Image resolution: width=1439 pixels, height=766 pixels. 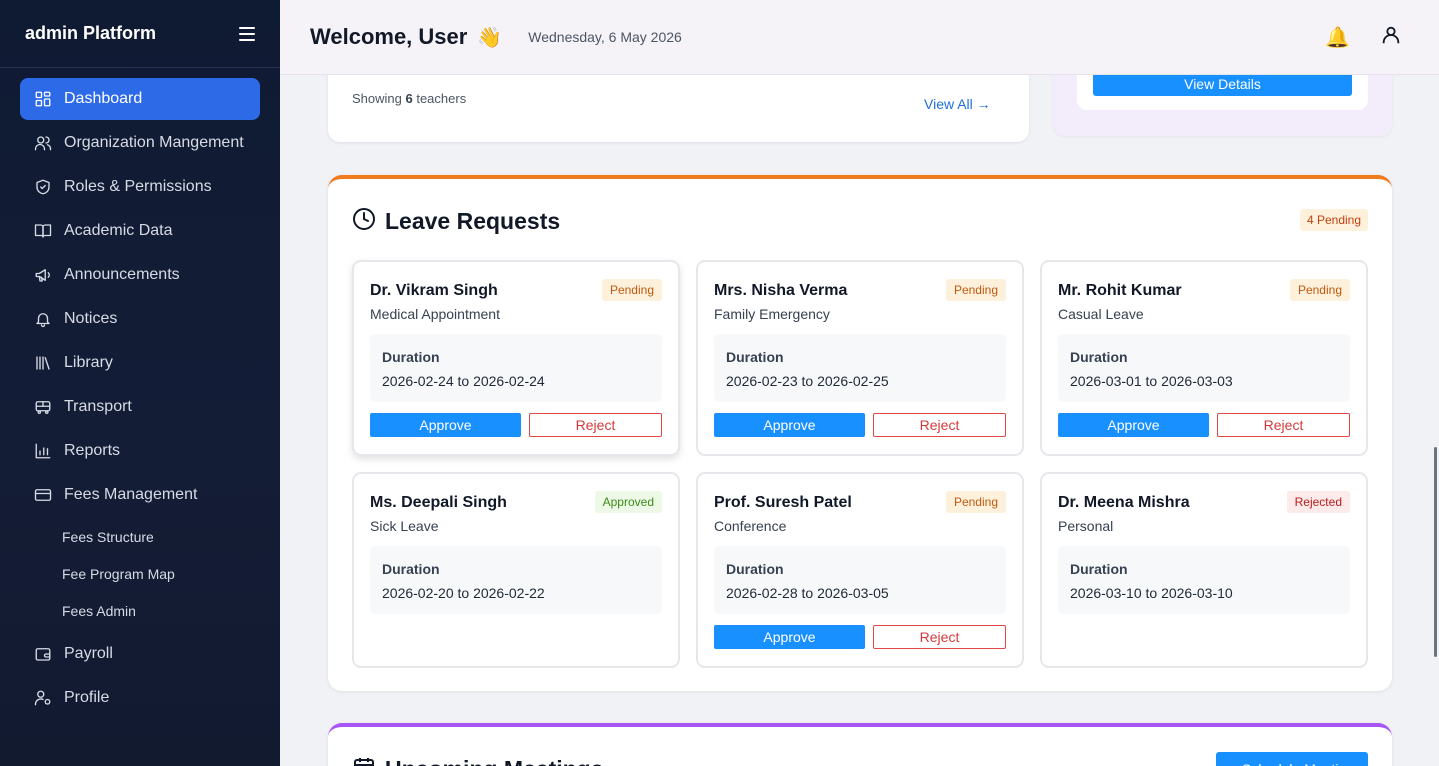 I want to click on sidebar-item-profile: Profile, so click(x=140, y=698).